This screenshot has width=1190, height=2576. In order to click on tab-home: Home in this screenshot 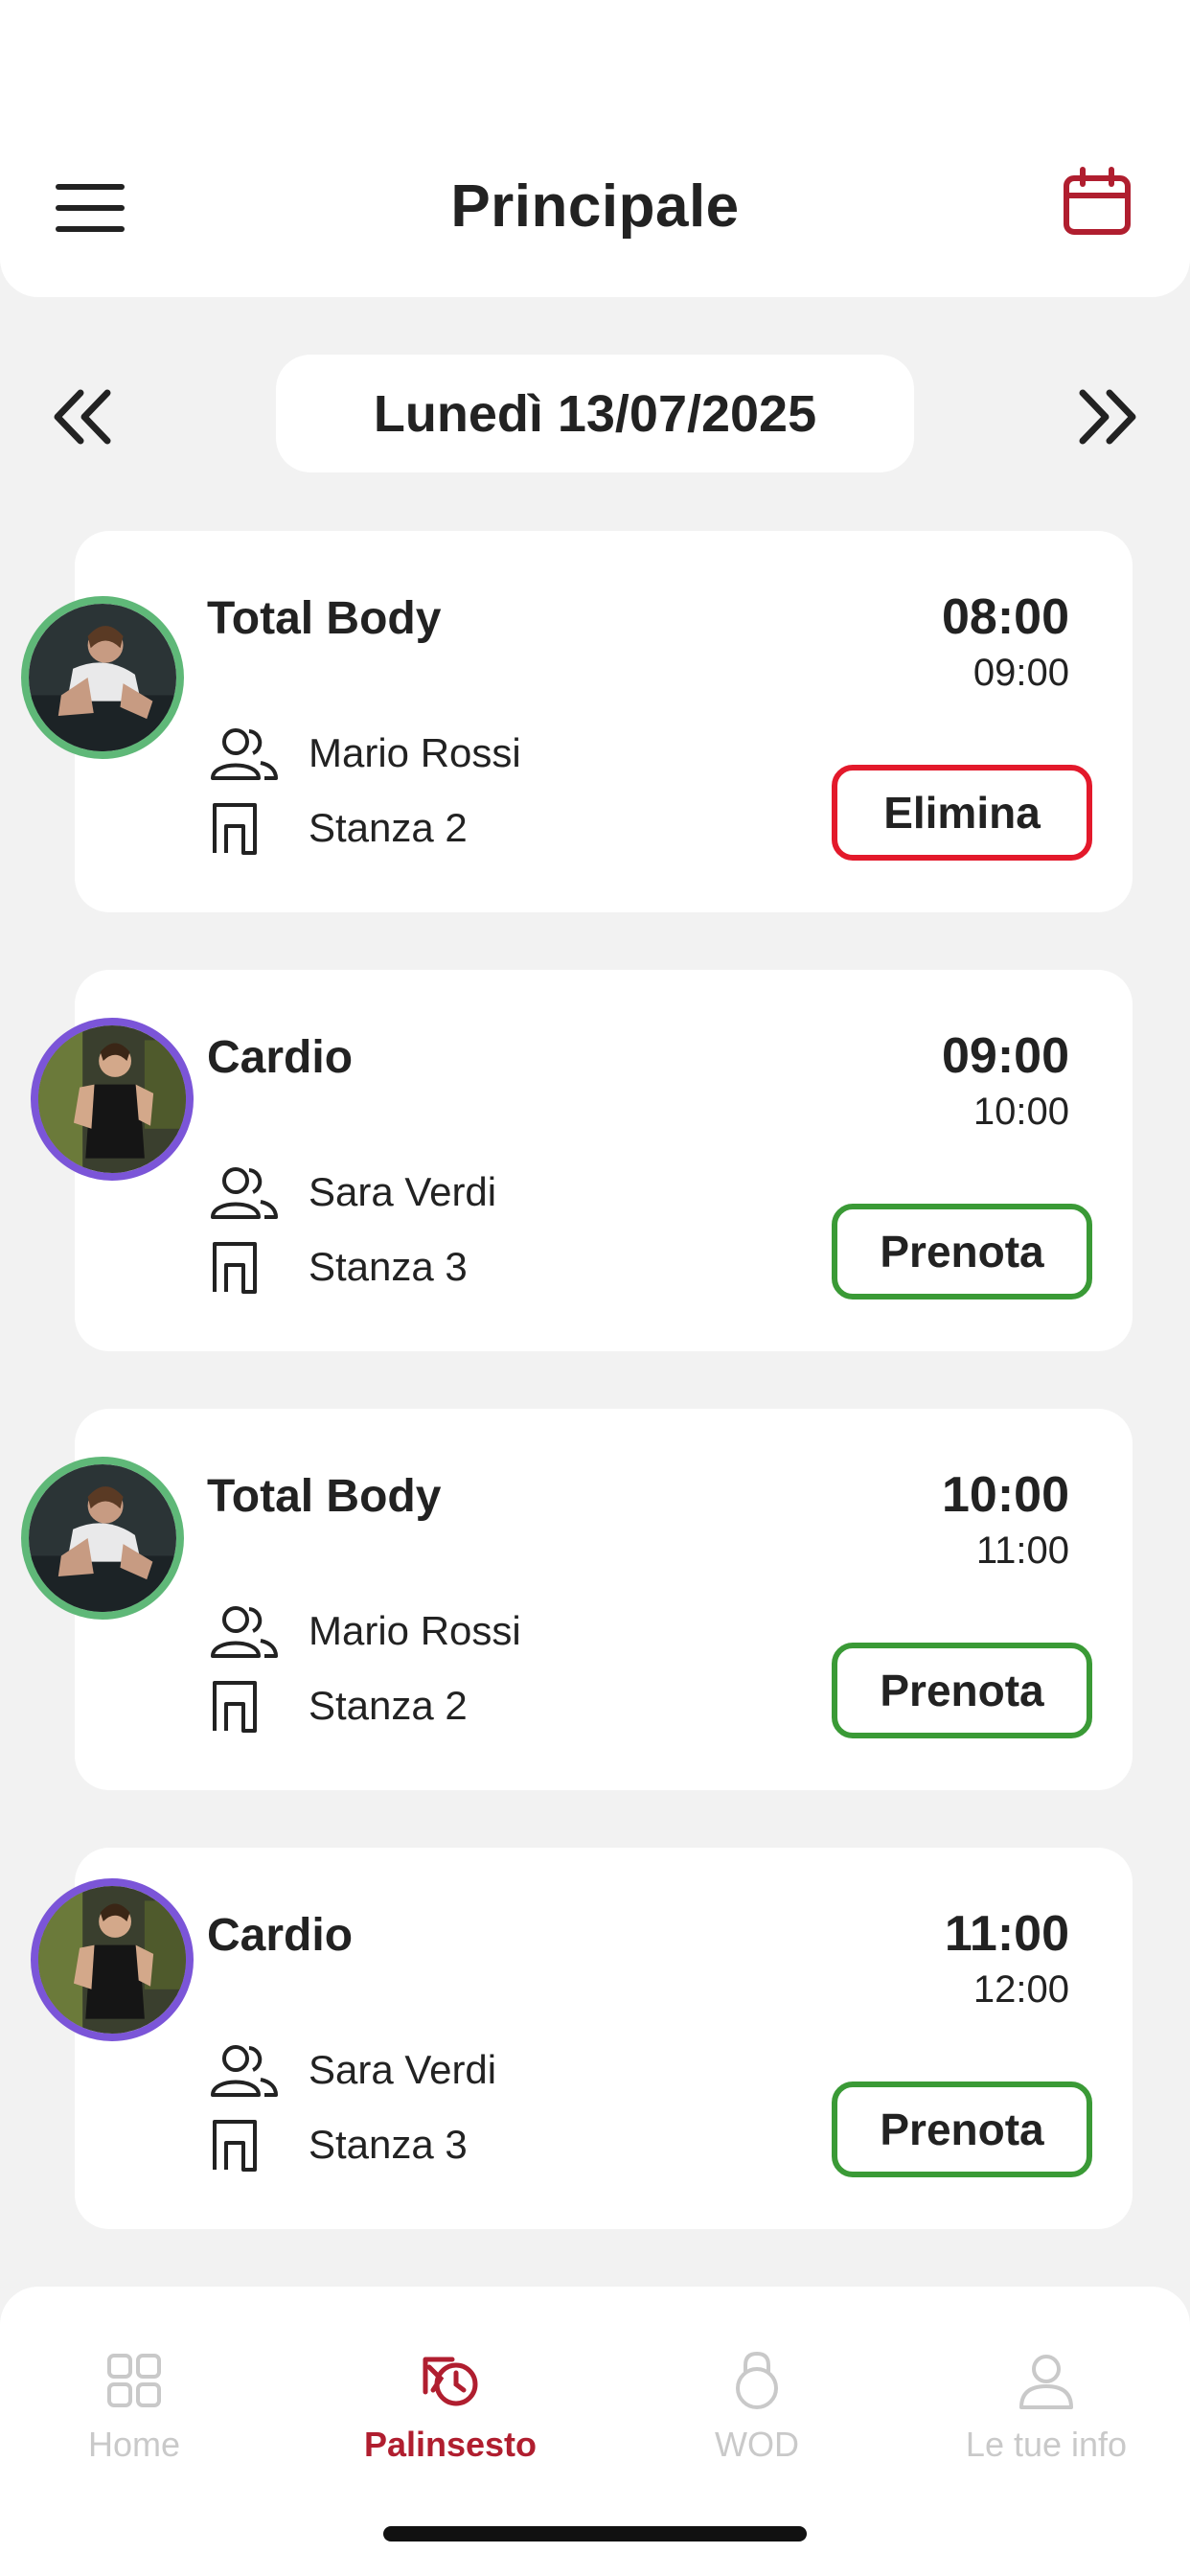, I will do `click(134, 2422)`.